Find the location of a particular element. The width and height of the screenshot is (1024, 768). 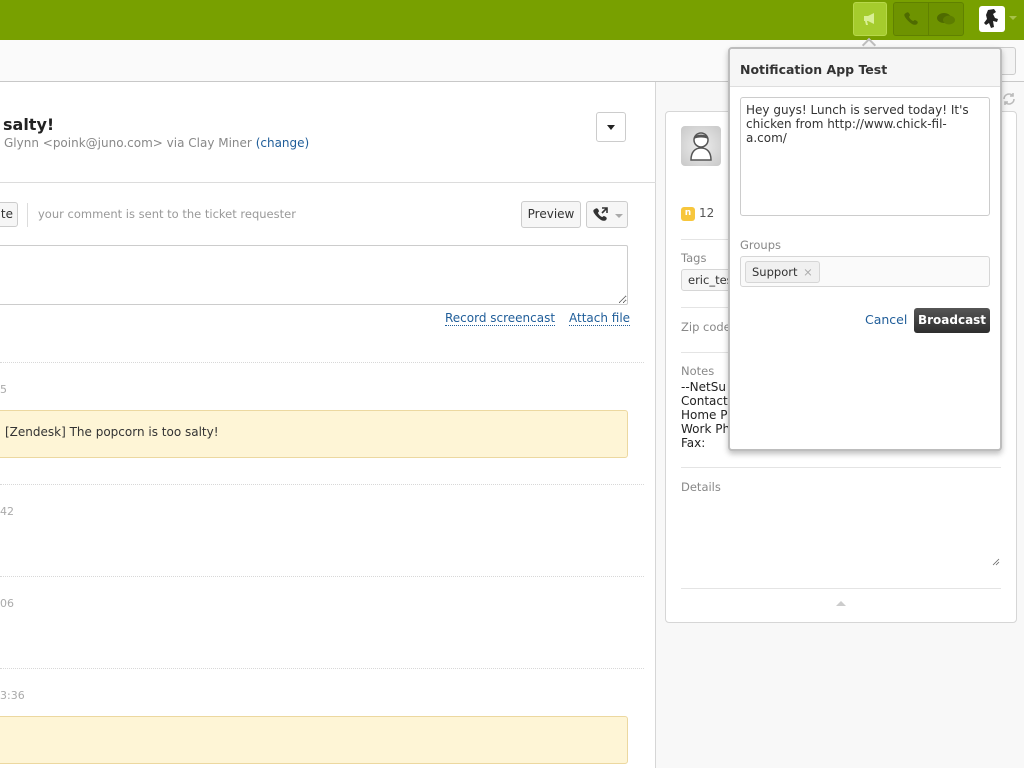

notes-text: --NetSu Contact Home Ph Work Ph Fax: is located at coordinates (706, 415).